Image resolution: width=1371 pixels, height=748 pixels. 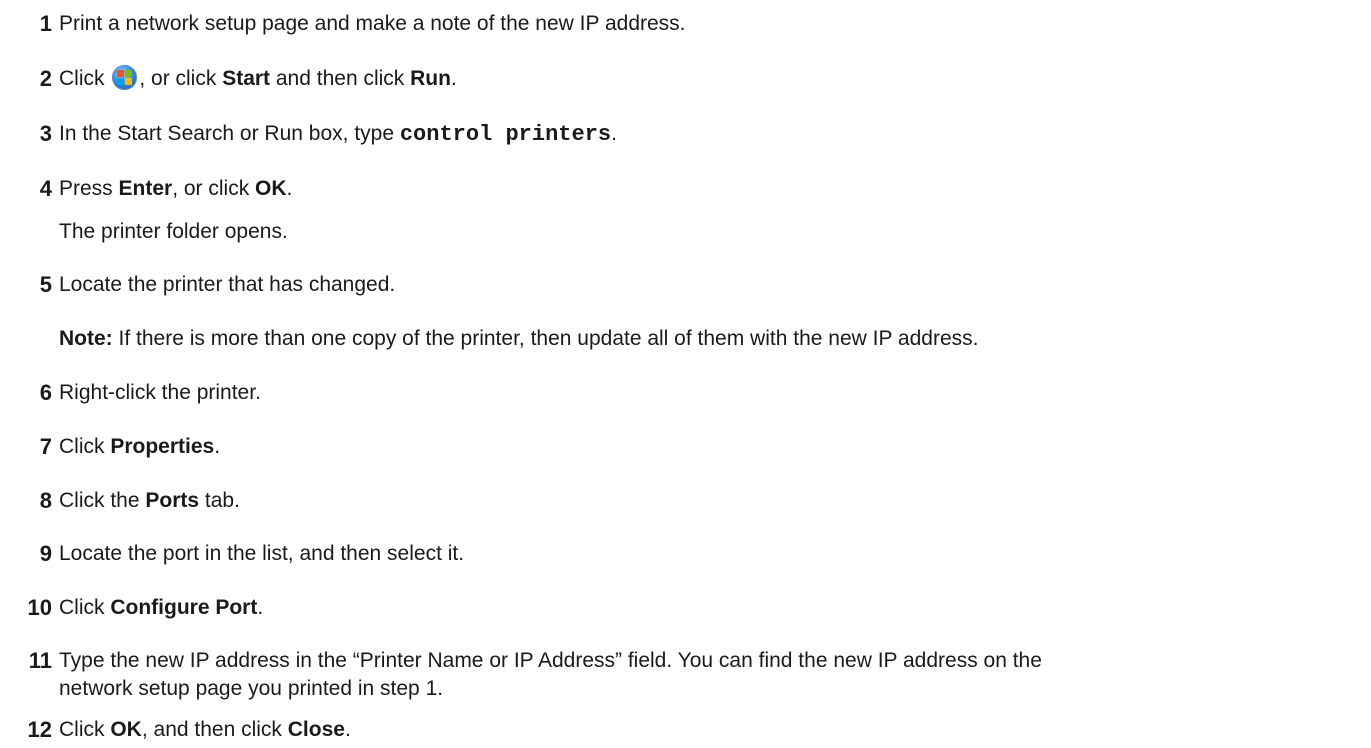 What do you see at coordinates (45, 553) in the screenshot?
I see `step-number: 9` at bounding box center [45, 553].